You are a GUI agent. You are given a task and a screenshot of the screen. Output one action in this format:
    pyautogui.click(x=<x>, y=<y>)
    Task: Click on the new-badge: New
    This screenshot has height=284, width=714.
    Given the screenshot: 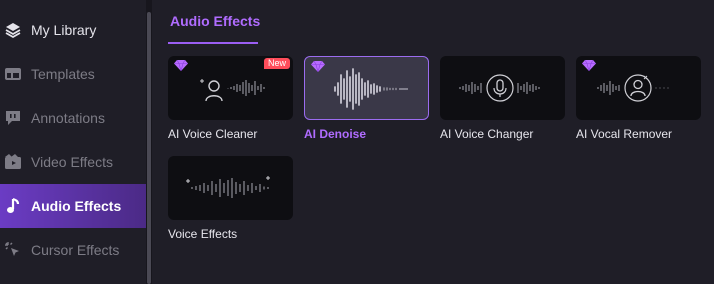 What is the action you would take?
    pyautogui.click(x=276, y=63)
    